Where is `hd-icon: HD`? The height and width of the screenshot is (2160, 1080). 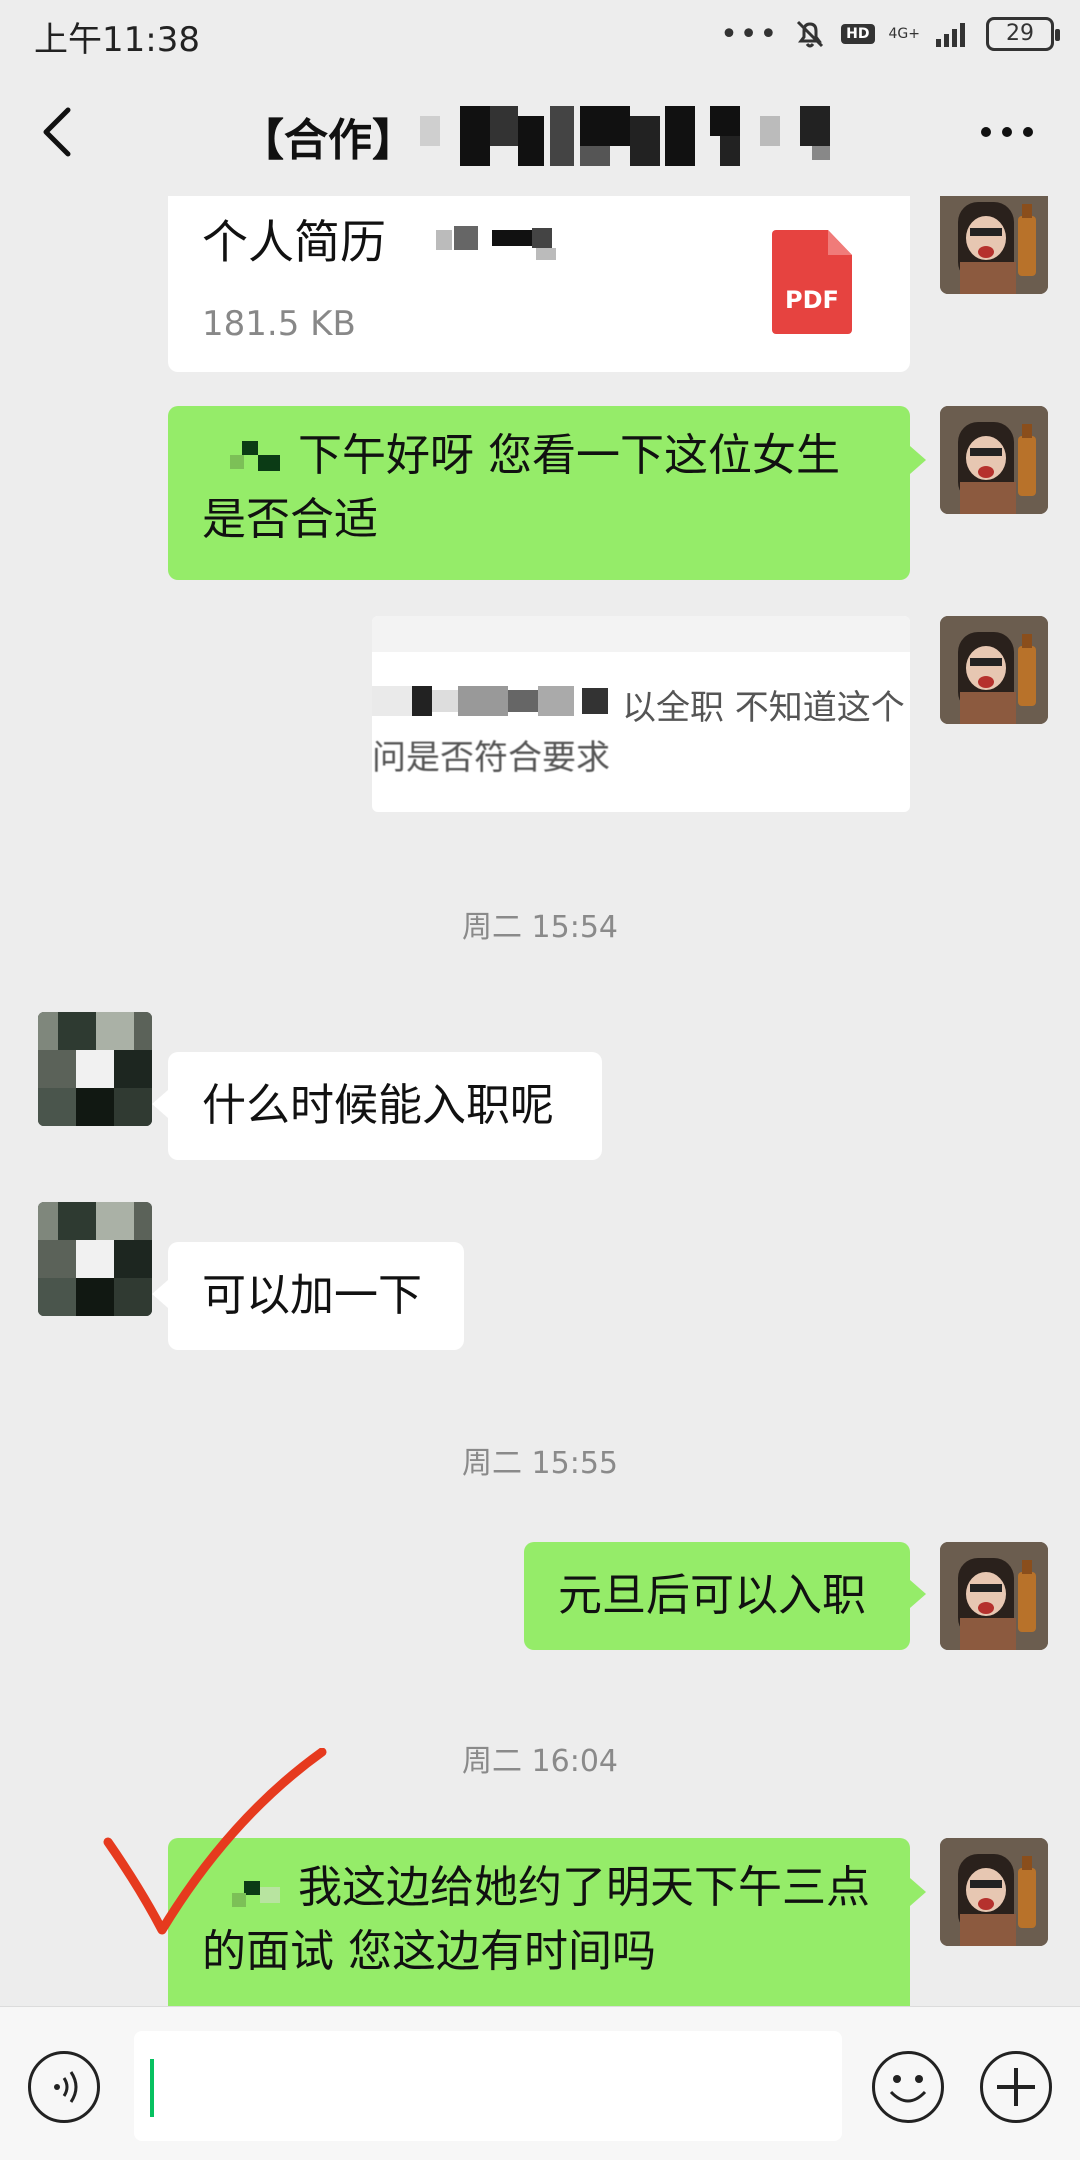 hd-icon: HD is located at coordinates (858, 34).